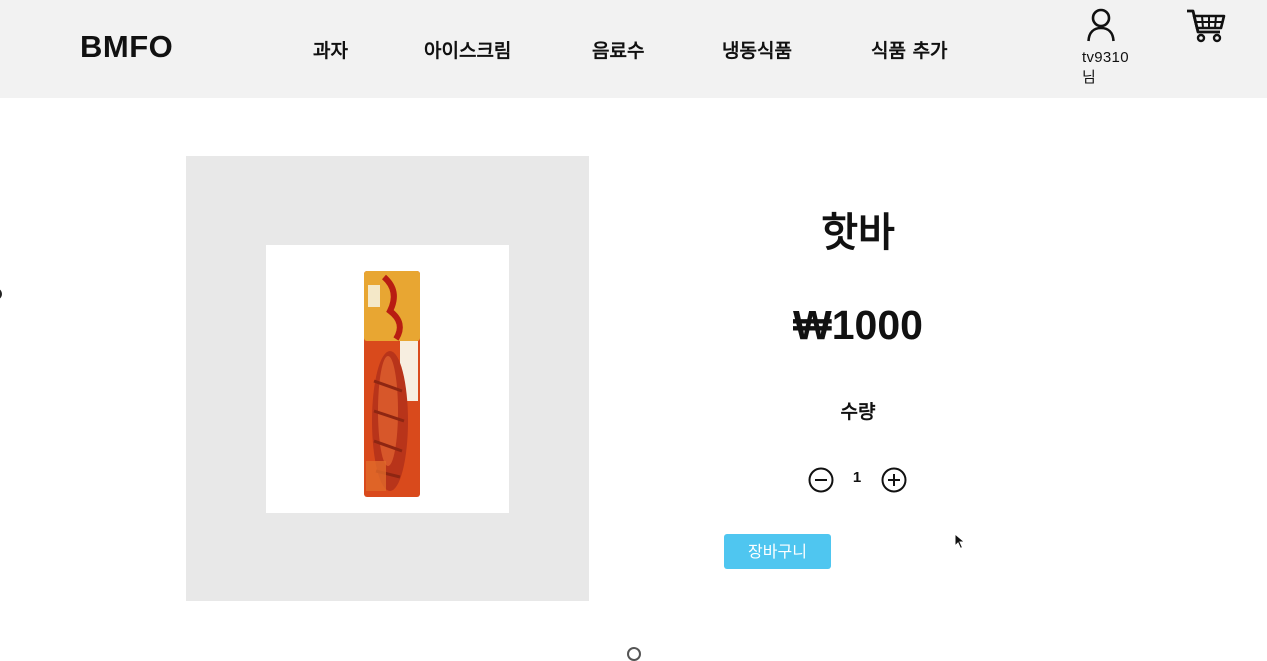 This screenshot has width=1267, height=661. What do you see at coordinates (1206, 26) in the screenshot?
I see `shopping-cart-icon` at bounding box center [1206, 26].